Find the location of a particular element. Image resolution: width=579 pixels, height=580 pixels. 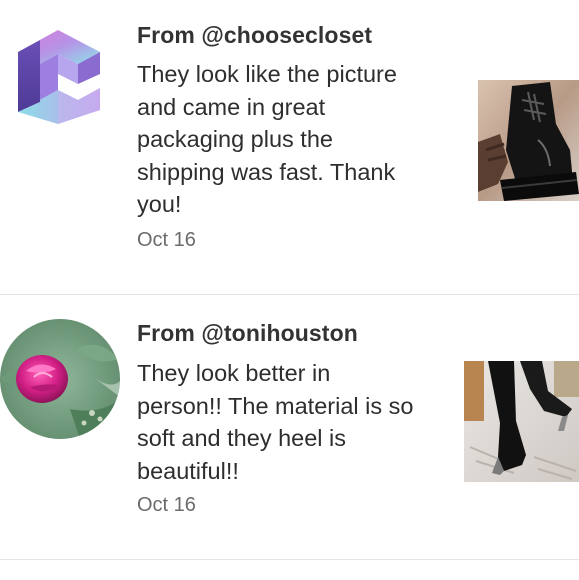

flower-photo-icon is located at coordinates (60, 379).